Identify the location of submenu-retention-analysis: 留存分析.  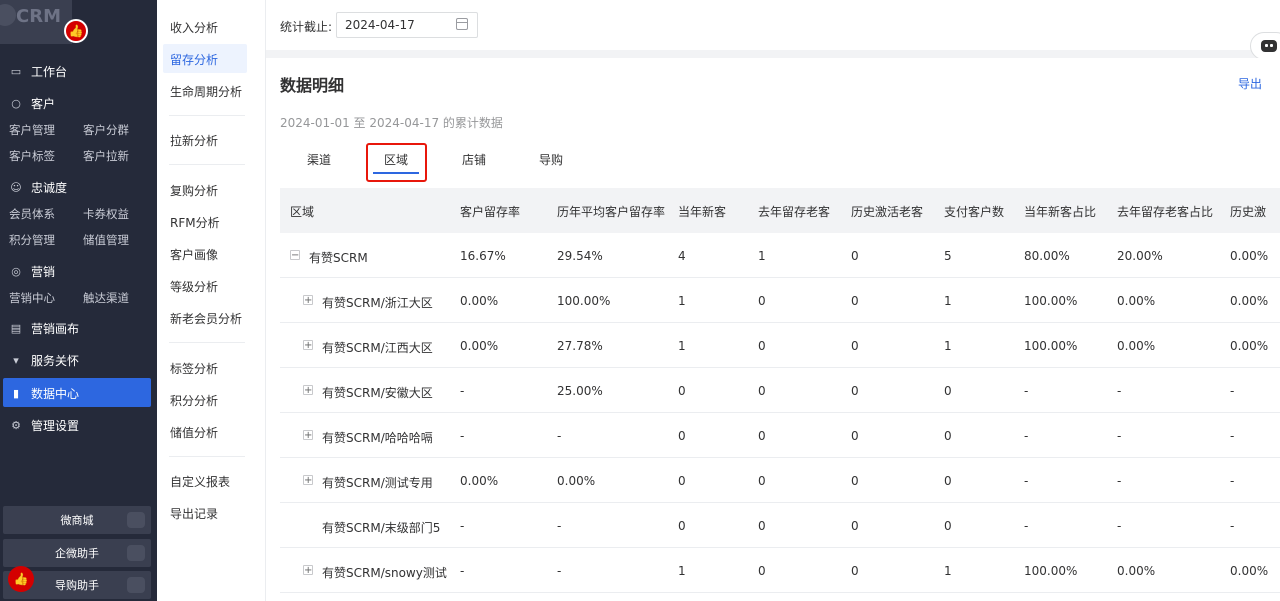
(194, 59).